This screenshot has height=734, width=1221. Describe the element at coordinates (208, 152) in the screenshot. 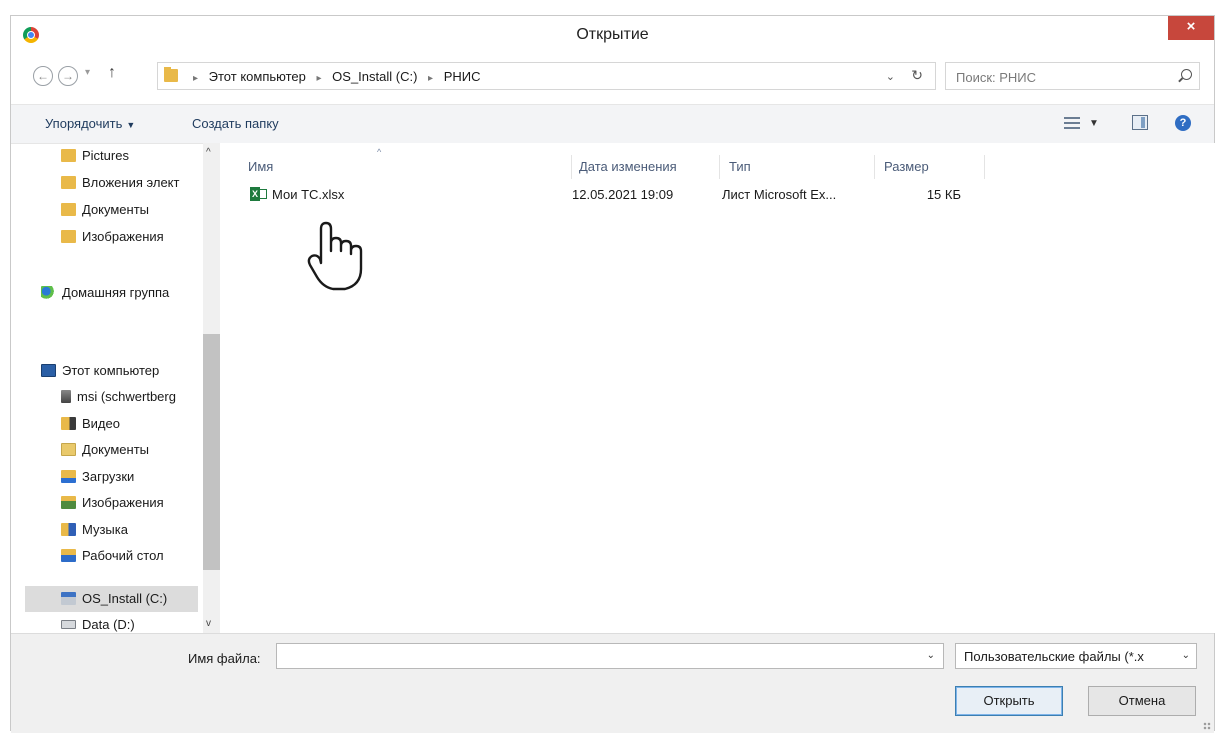

I see `scroll-up-icon: ^` at that location.